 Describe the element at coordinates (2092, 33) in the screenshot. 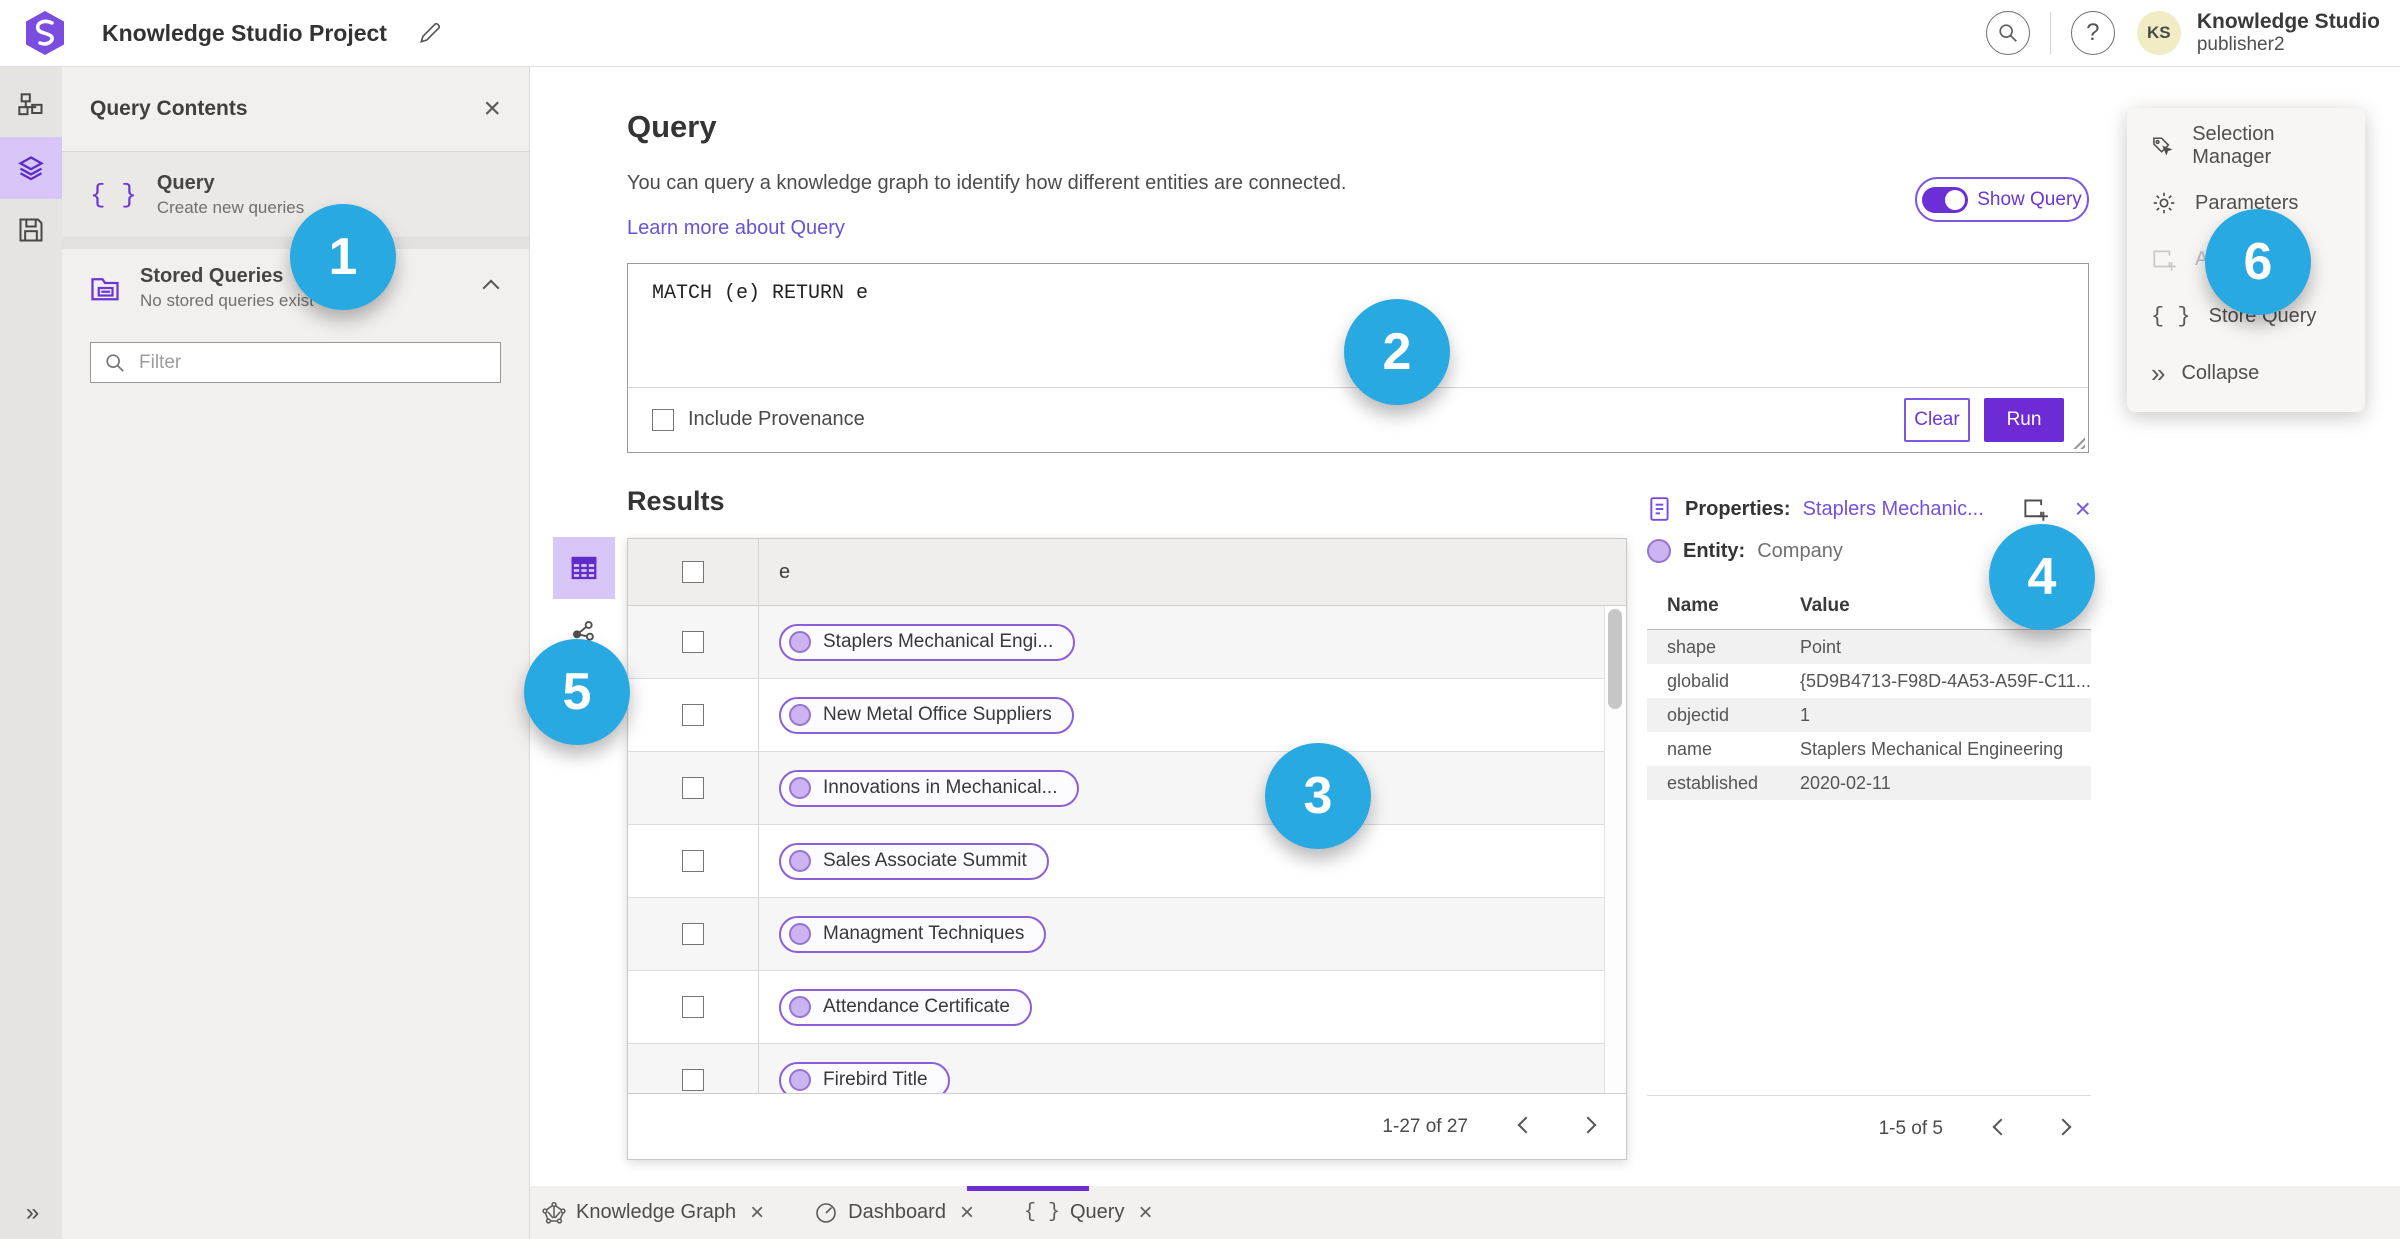

I see `help-button: ?` at that location.